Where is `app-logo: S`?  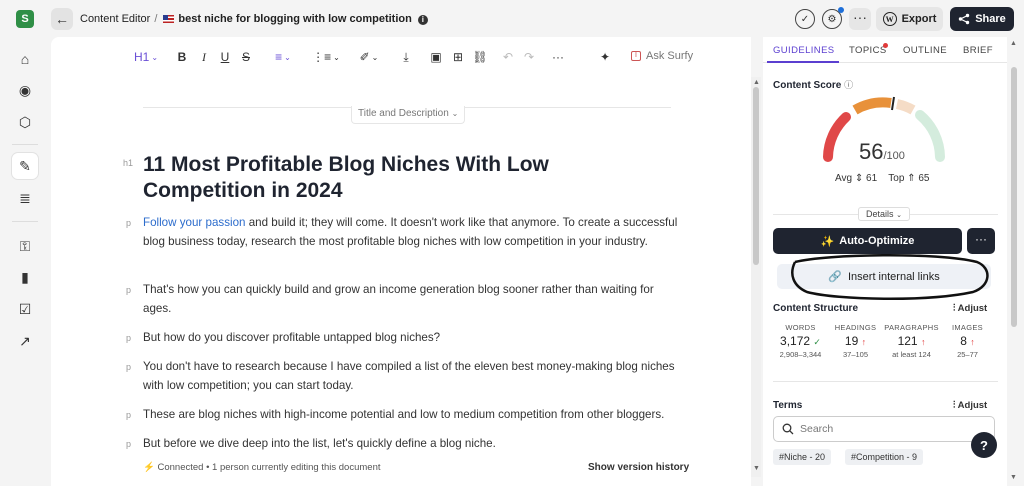 app-logo: S is located at coordinates (25, 19).